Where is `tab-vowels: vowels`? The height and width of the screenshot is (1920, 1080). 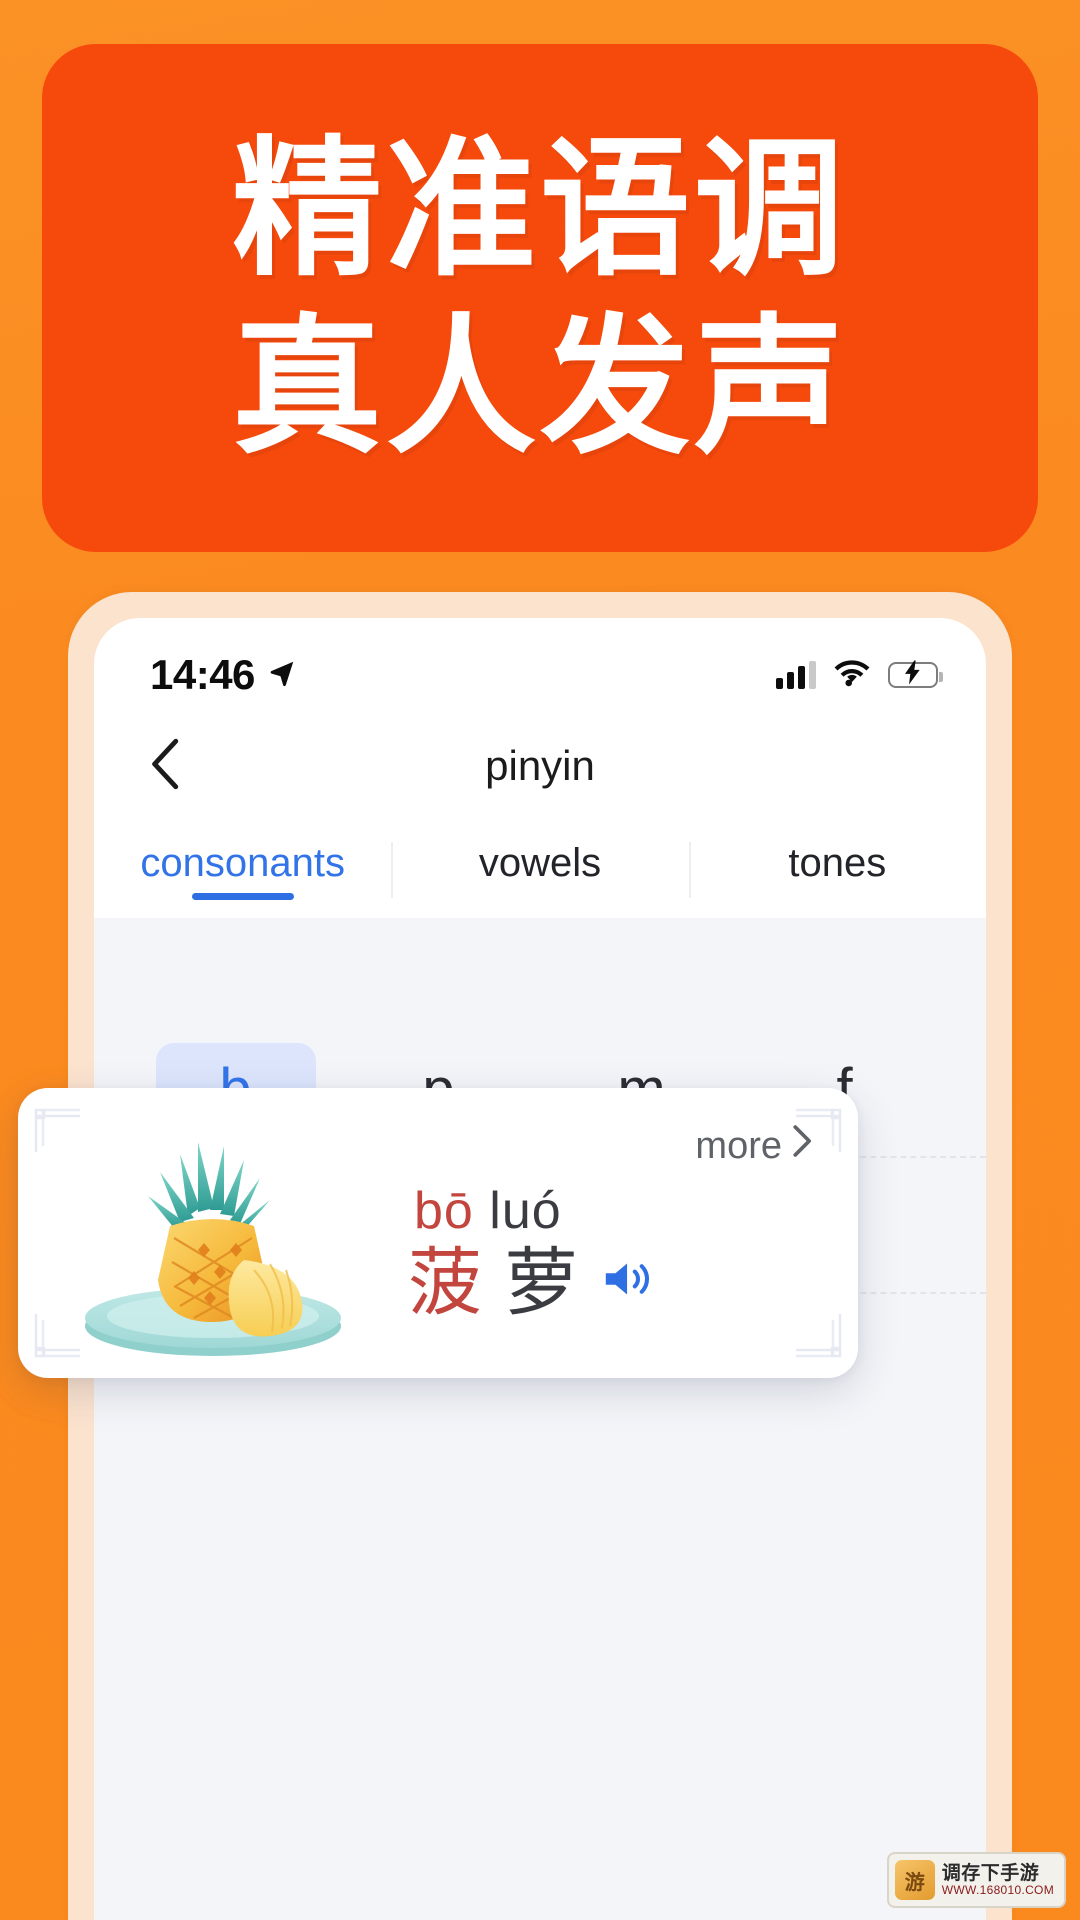
tab-vowels: vowels is located at coordinates (539, 870).